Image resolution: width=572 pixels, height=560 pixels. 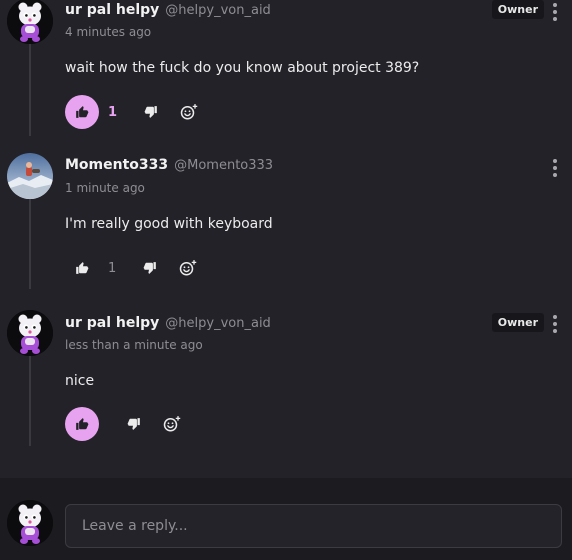 I want to click on author-handle: @Momento333, so click(x=224, y=165).